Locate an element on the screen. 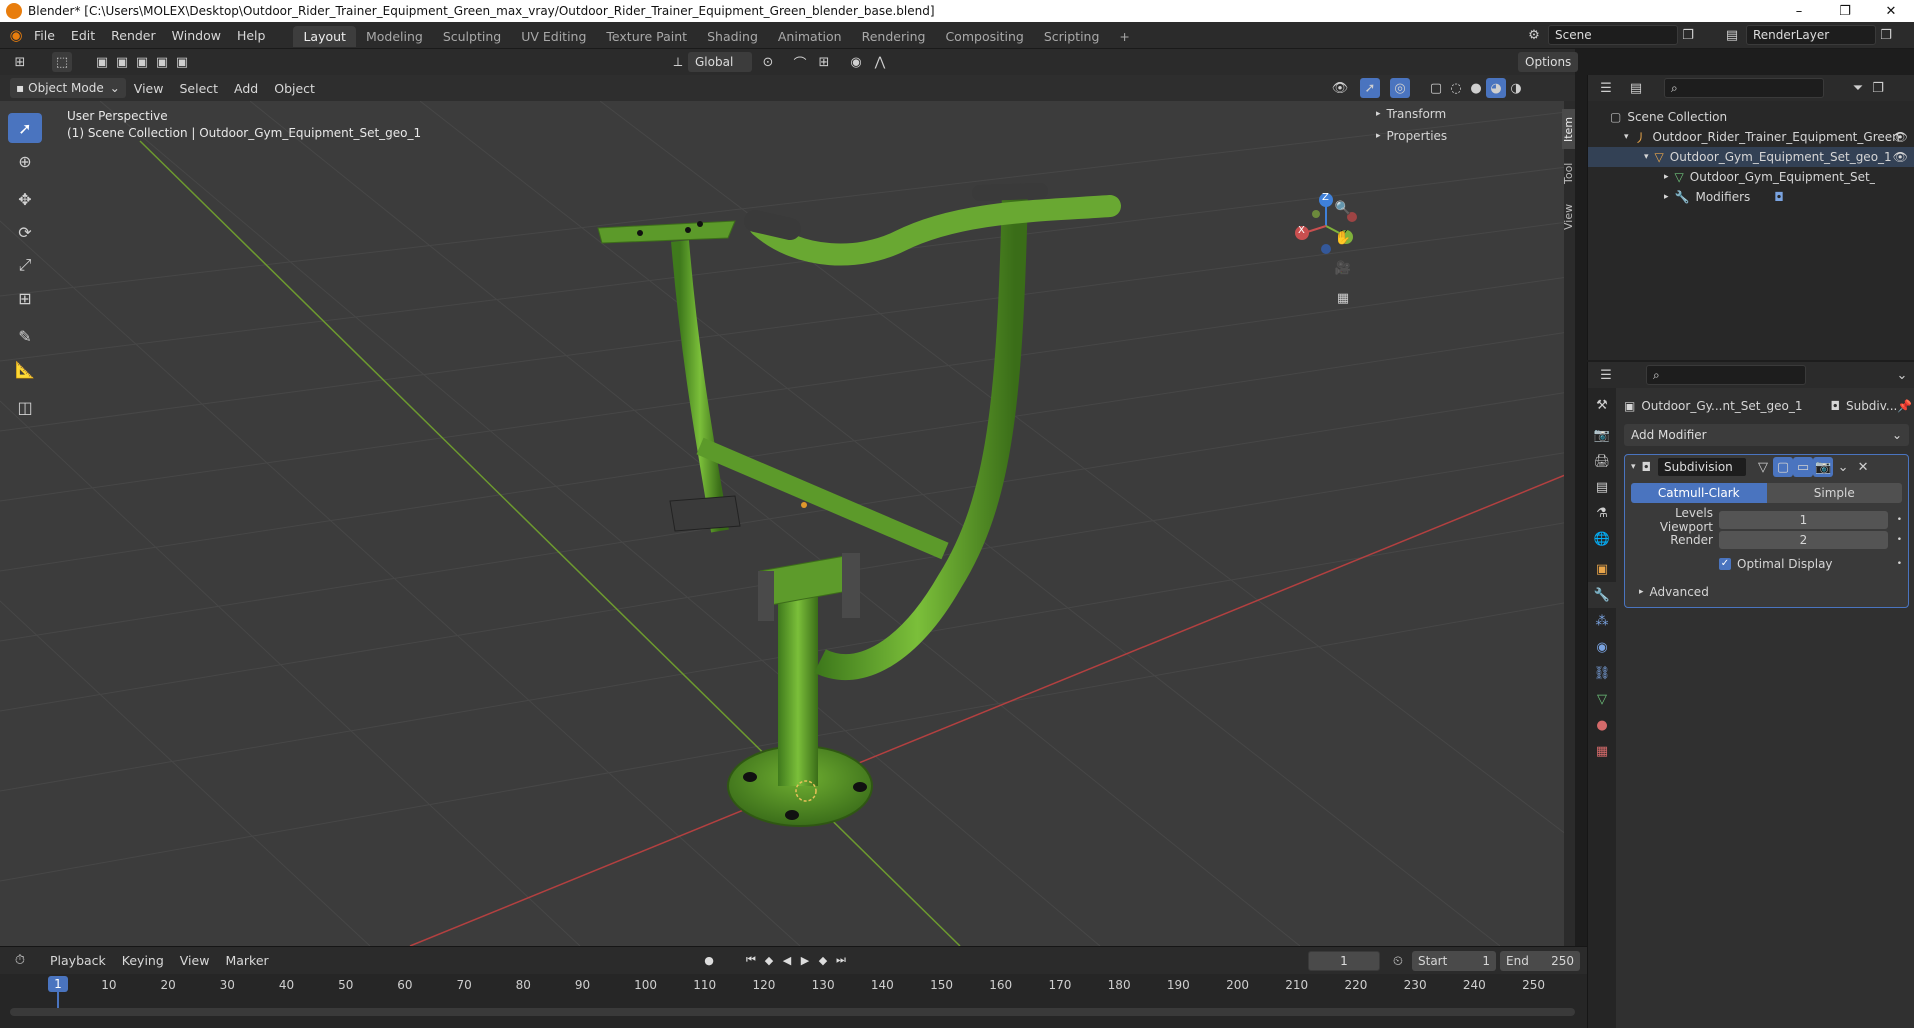  pivot-point-icon: ⊙ is located at coordinates (768, 62).